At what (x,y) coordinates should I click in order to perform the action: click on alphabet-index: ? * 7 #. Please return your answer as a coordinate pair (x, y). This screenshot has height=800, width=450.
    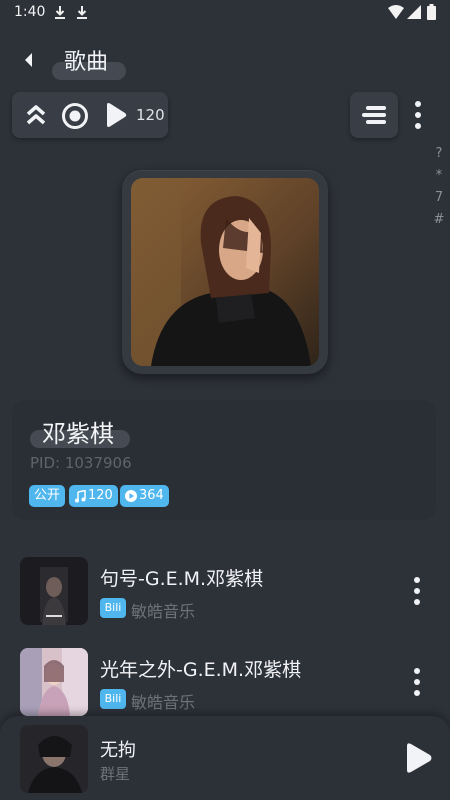
    Looking at the image, I should click on (439, 190).